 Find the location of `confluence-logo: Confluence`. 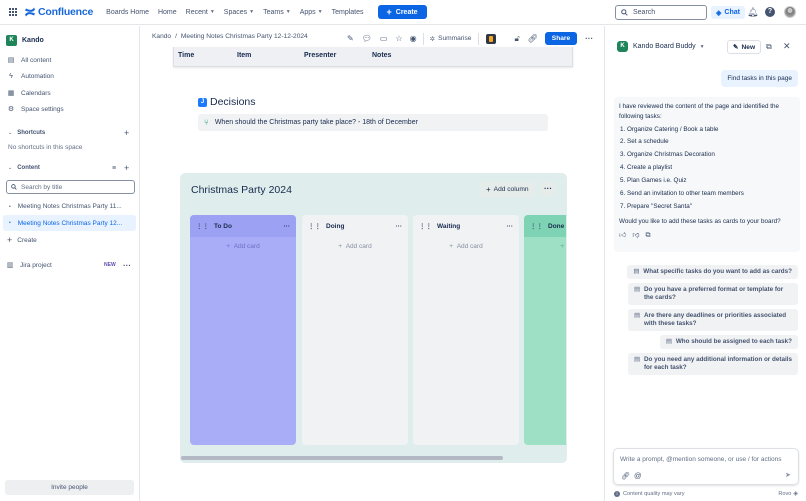

confluence-logo: Confluence is located at coordinates (58, 12).